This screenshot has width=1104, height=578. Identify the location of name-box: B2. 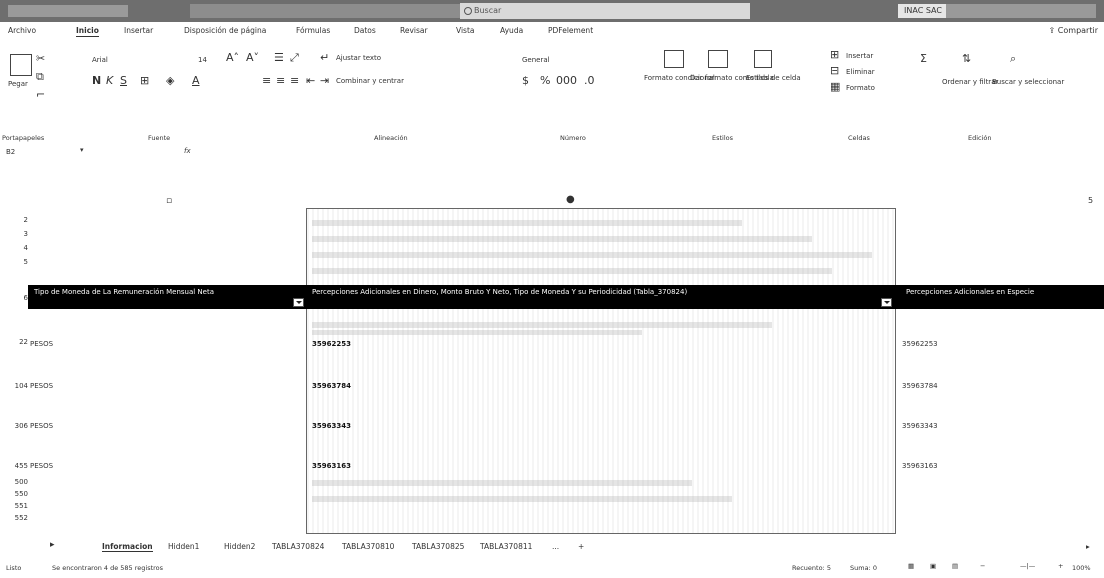
(10, 152).